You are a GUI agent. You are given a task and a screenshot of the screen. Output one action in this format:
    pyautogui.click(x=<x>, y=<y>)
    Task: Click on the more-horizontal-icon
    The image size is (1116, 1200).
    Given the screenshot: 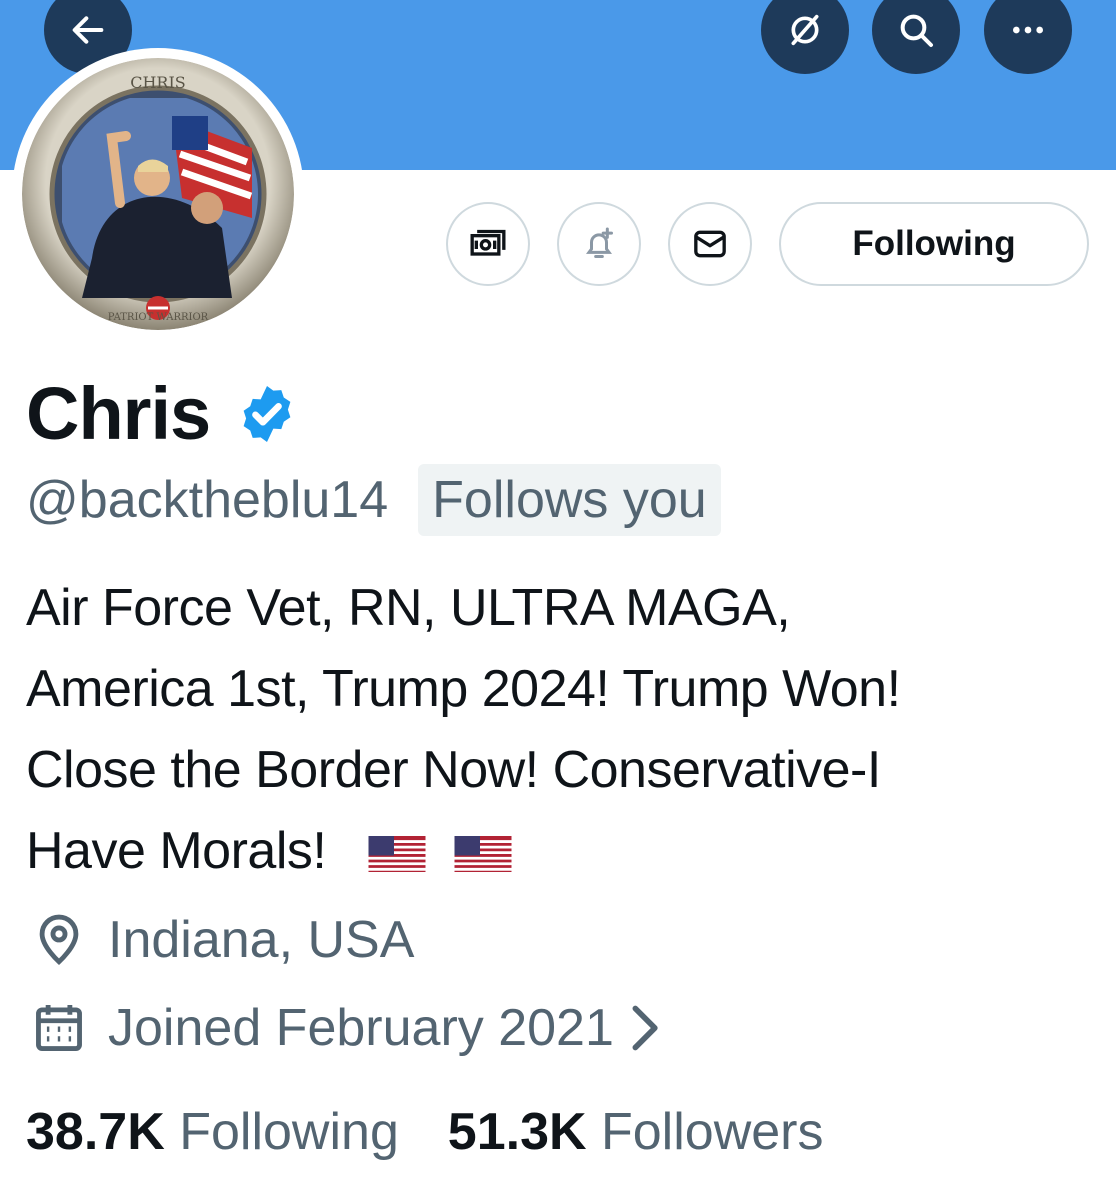 What is the action you would take?
    pyautogui.click(x=1028, y=30)
    